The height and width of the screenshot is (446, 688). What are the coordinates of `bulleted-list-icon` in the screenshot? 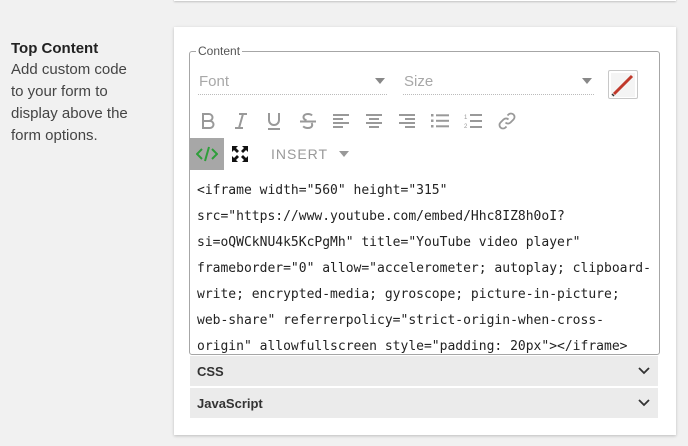 It's located at (440, 121).